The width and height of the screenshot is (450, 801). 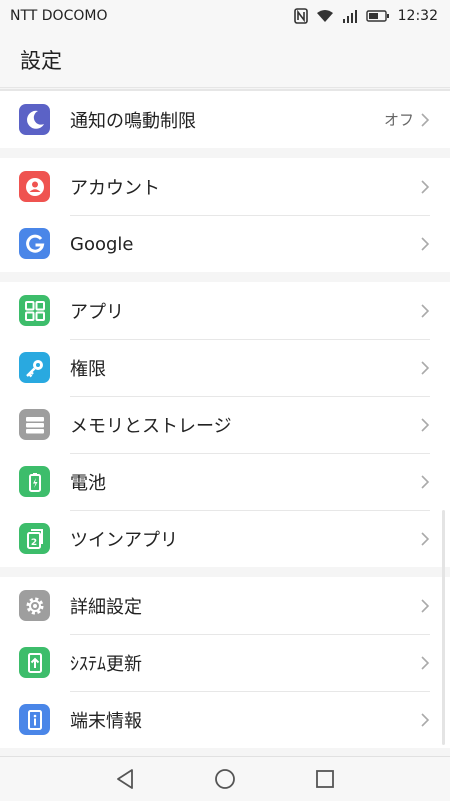 I want to click on settings-item: アプリ, so click(x=225, y=310).